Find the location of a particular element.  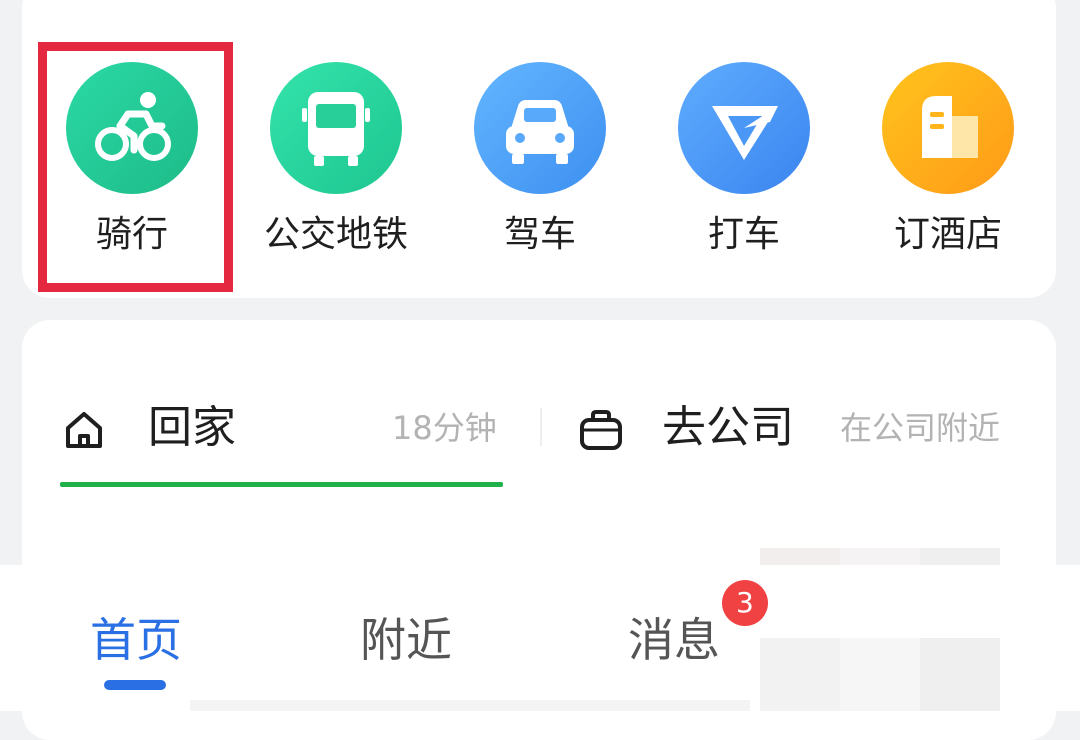

bus-icon is located at coordinates (336, 128).